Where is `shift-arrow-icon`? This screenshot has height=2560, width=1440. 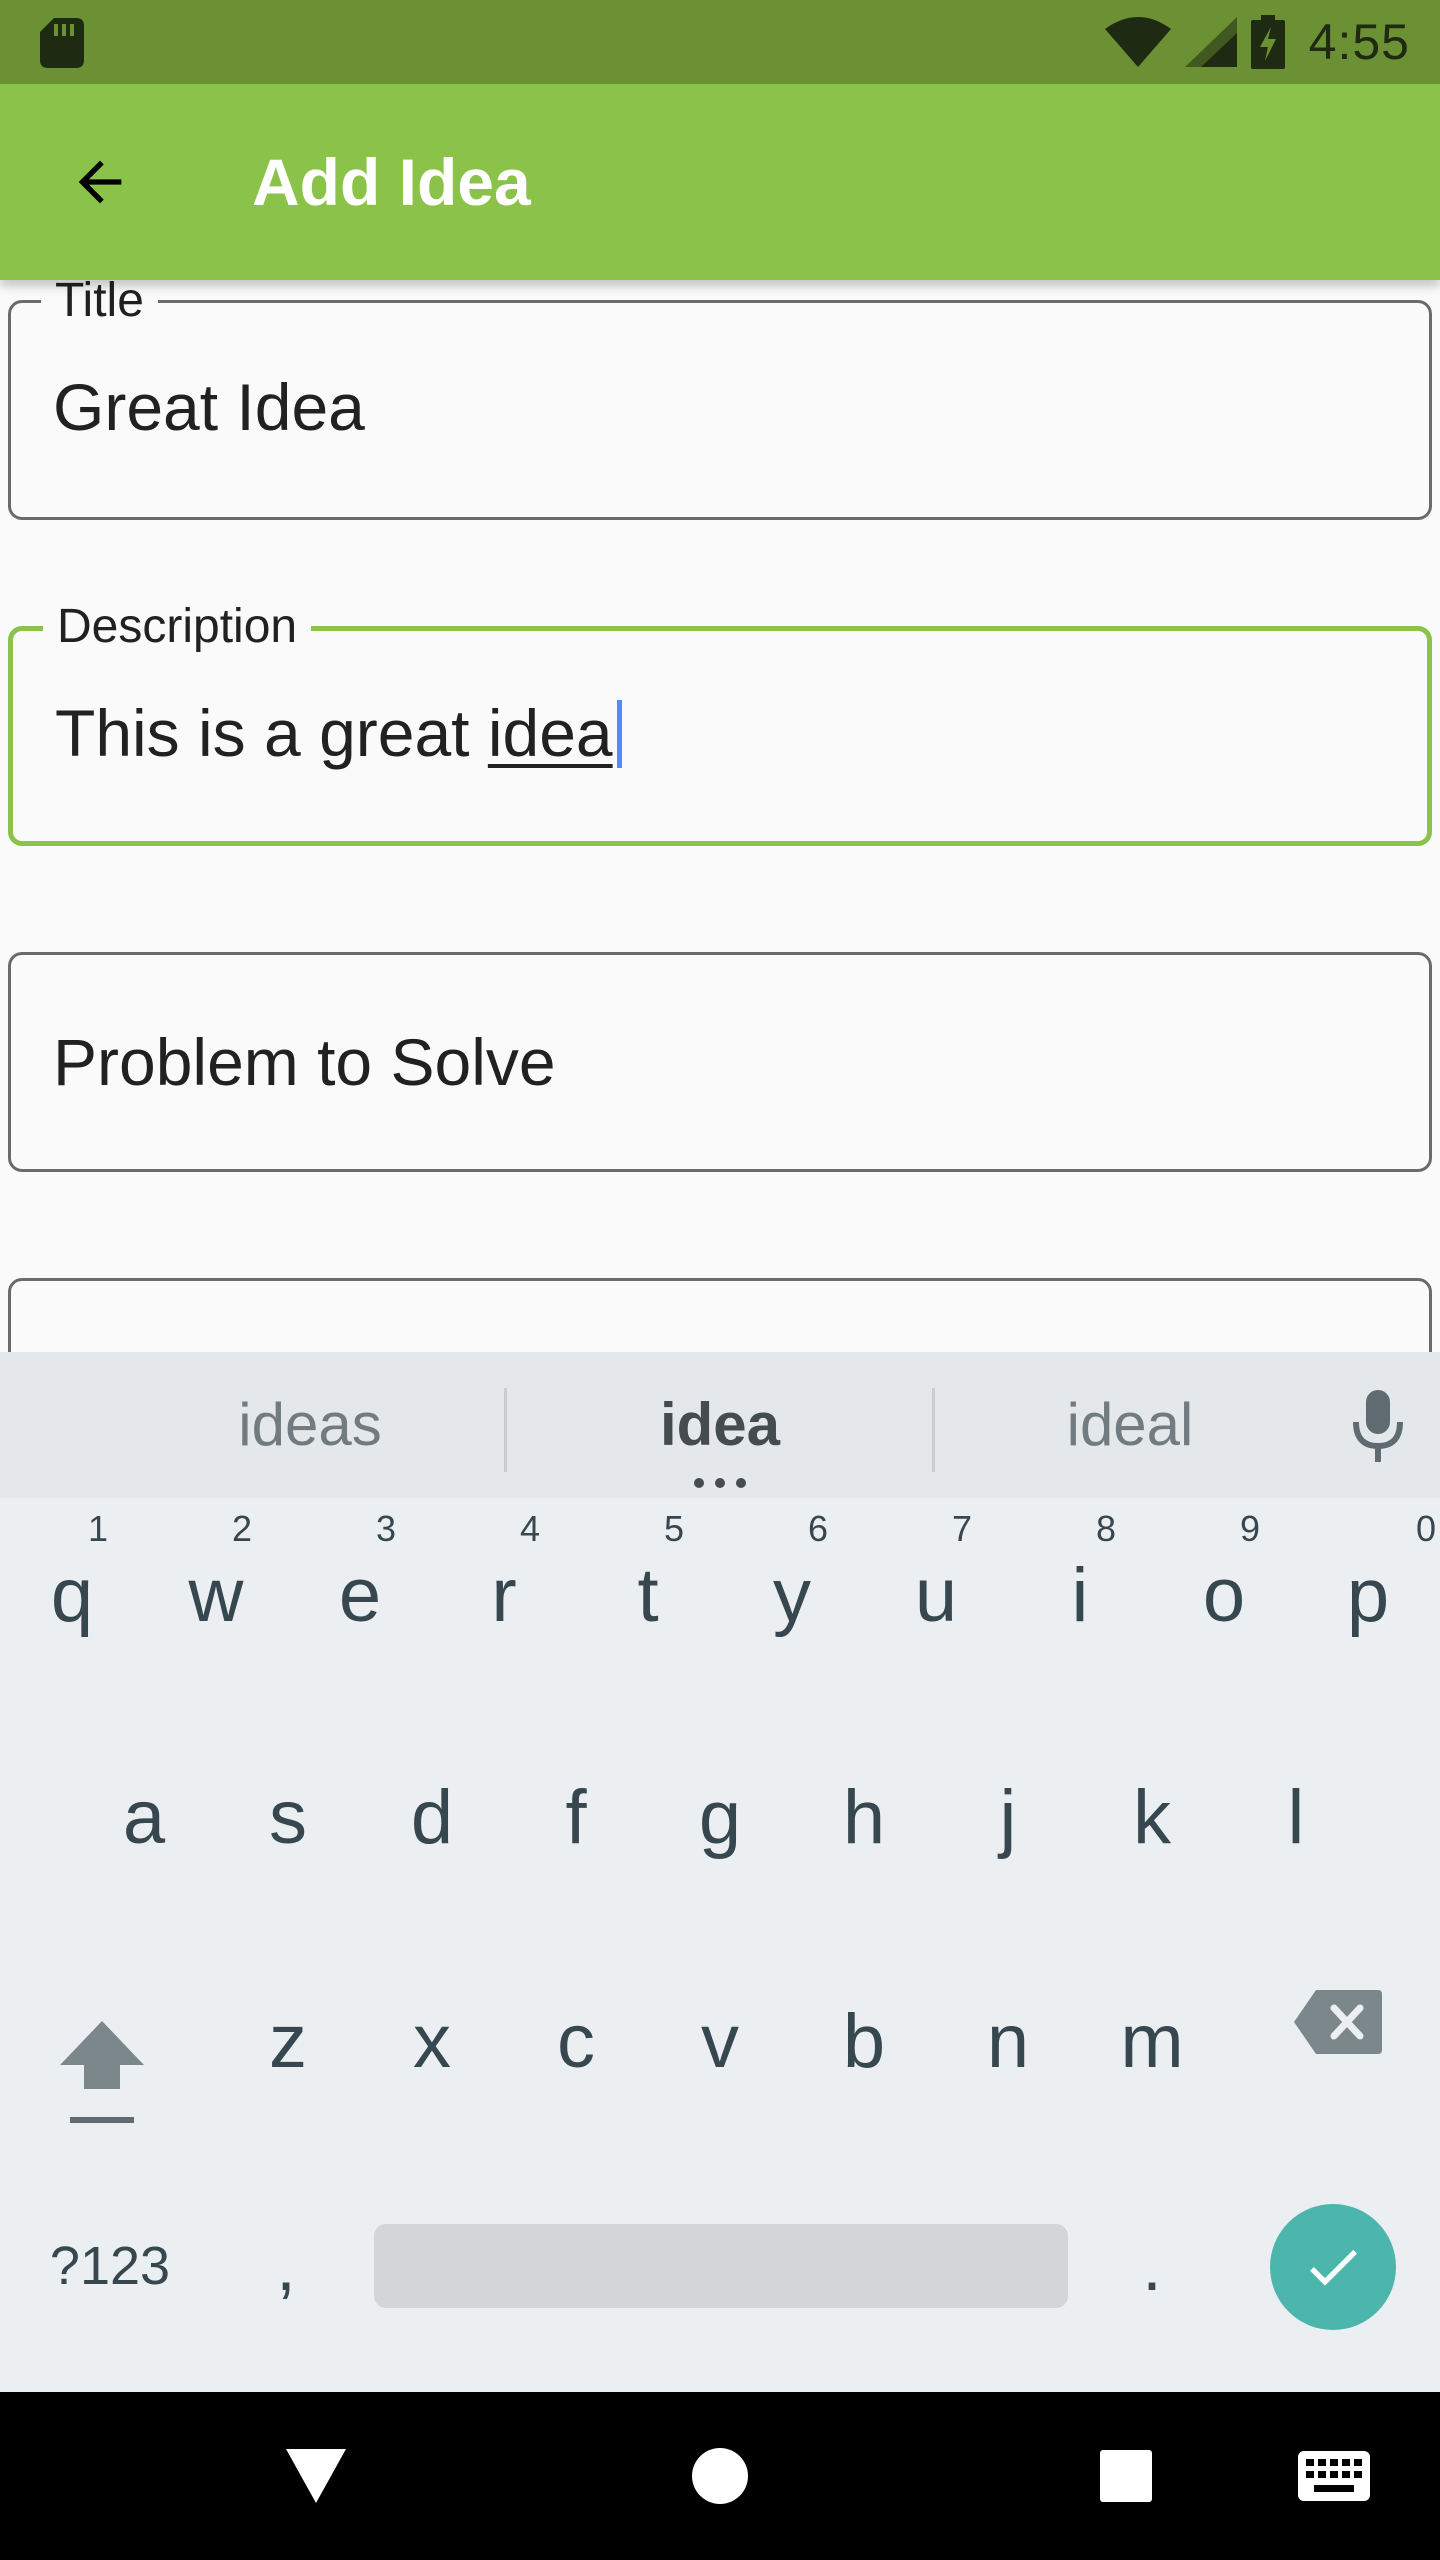
shift-arrow-icon is located at coordinates (102, 2072).